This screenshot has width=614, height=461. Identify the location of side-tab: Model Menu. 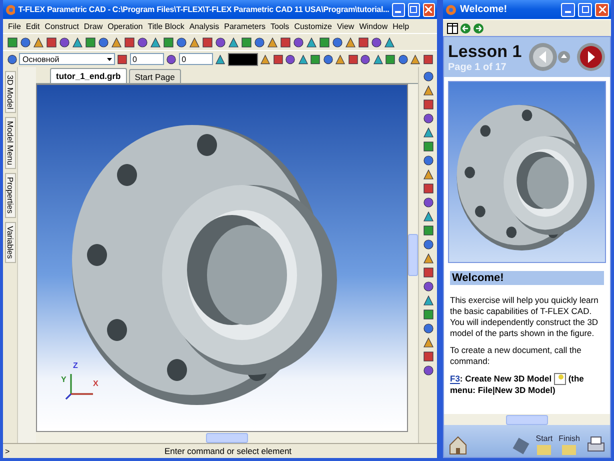
(10, 143).